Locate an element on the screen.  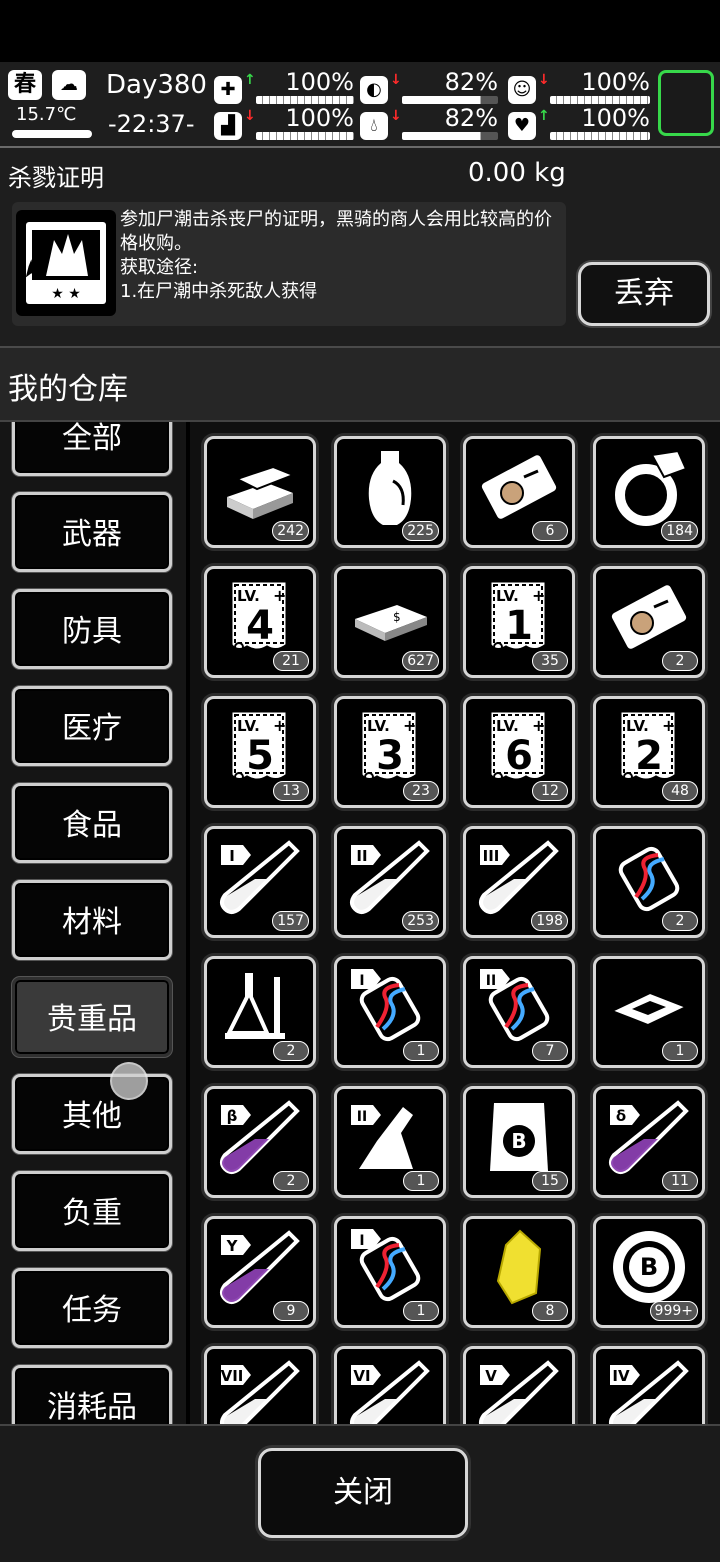
svg-text: 6 is located at coordinates (519, 756).